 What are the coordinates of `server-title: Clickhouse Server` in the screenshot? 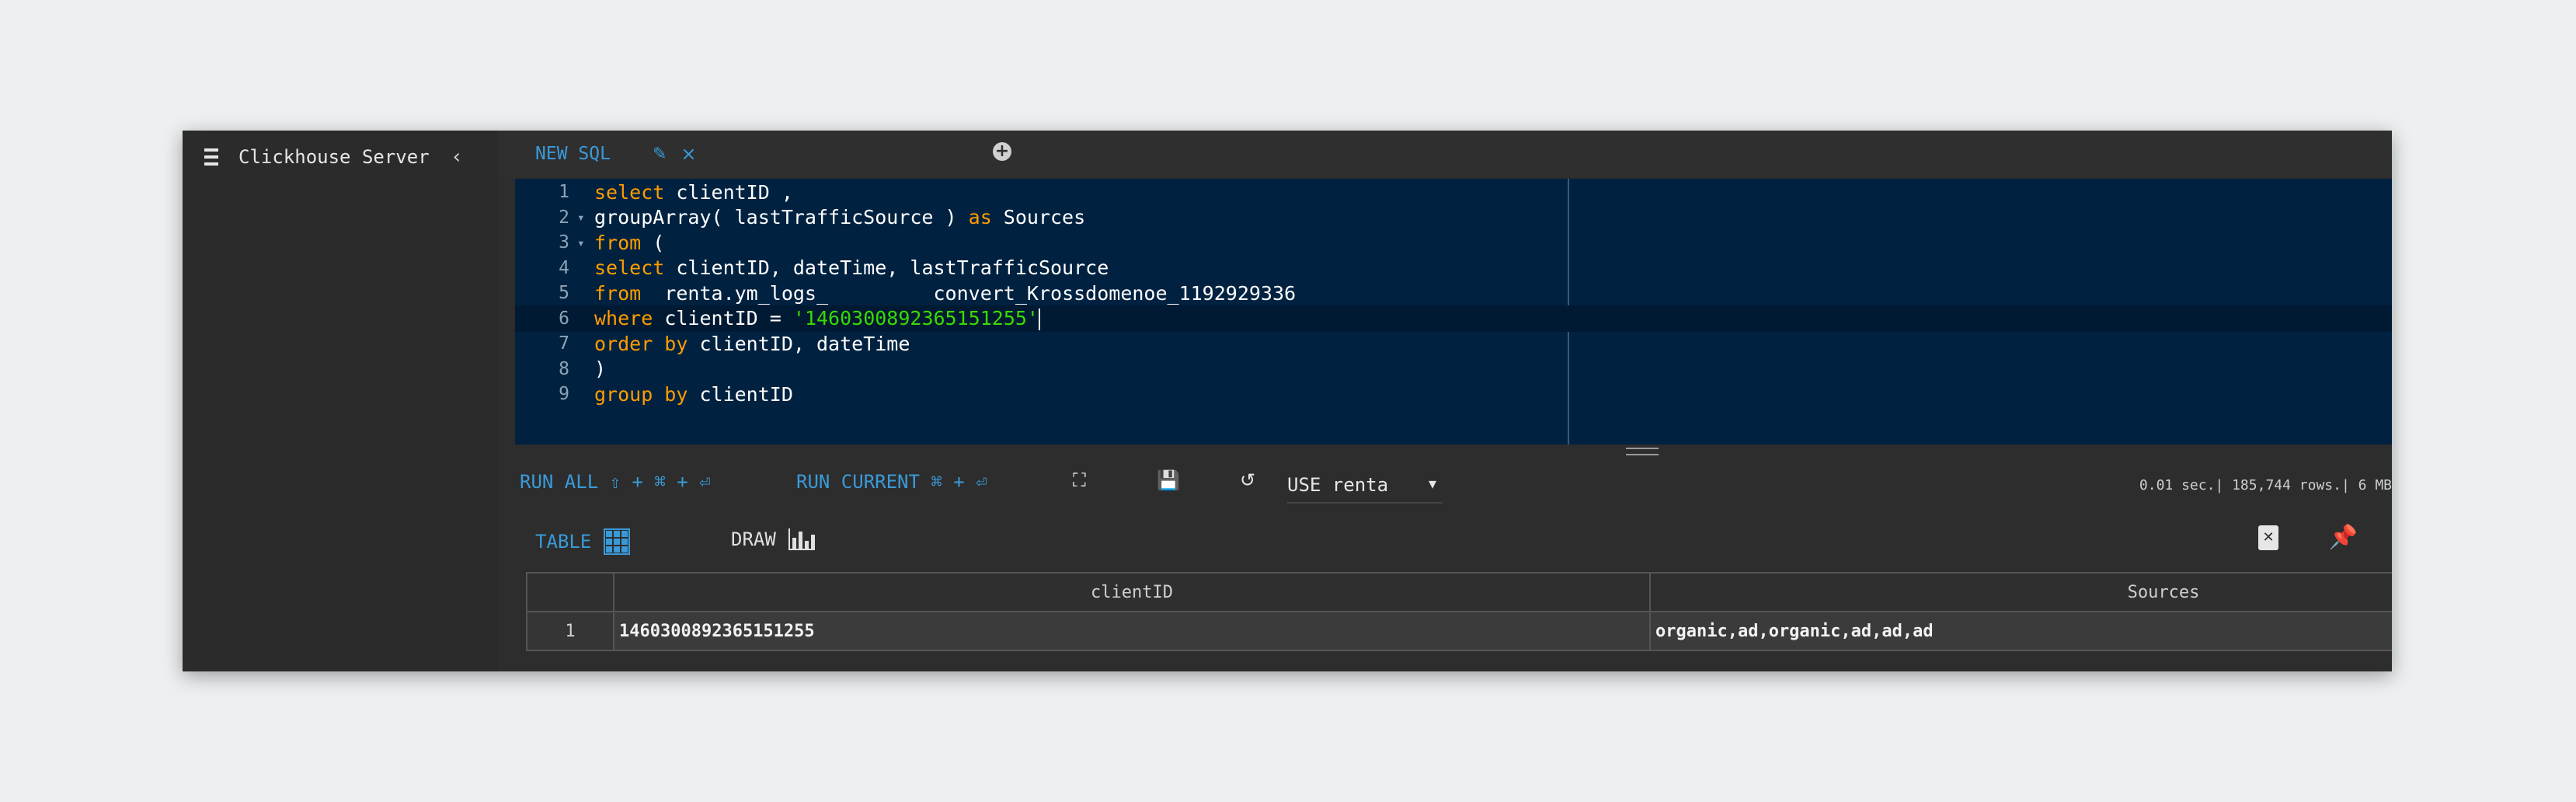 It's located at (334, 157).